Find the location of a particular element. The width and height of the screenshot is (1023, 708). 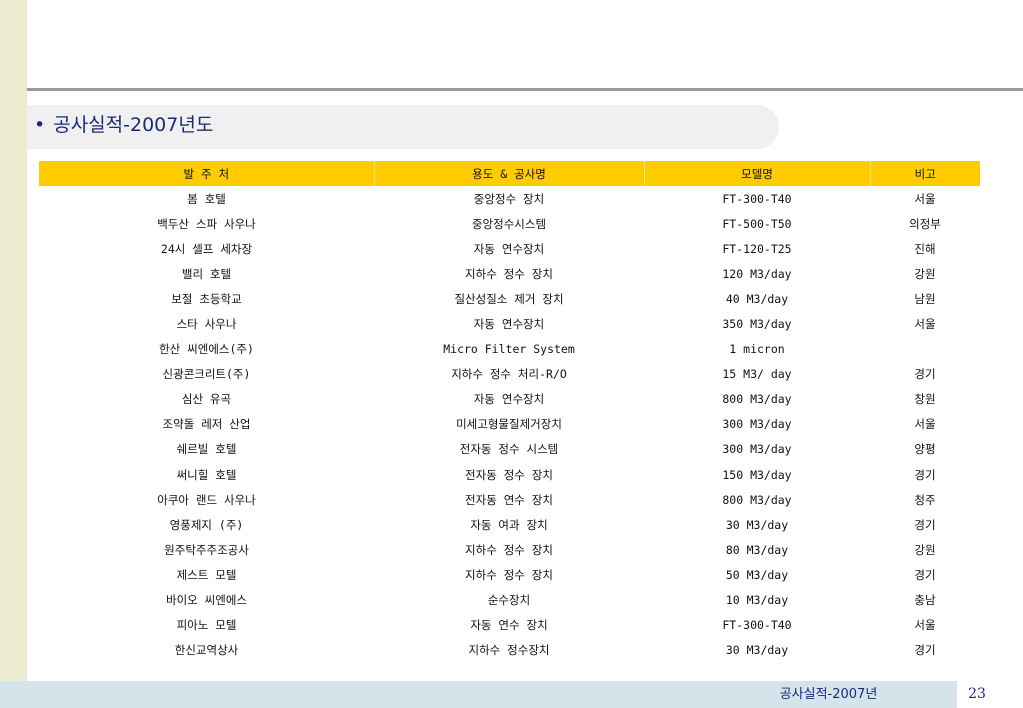

table-row: 제스트 모텔 지하수 정수 장치 50 M3/day 경기 is located at coordinates (509, 574).